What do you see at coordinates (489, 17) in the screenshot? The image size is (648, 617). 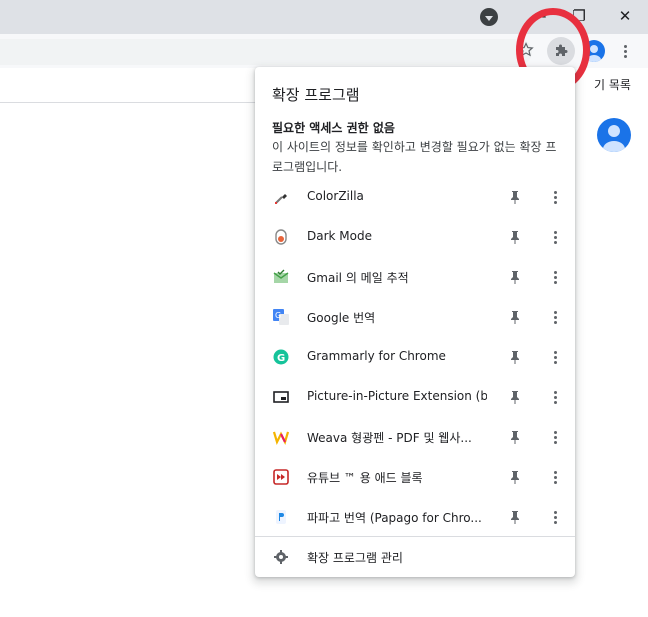 I see `tab-search-icon` at bounding box center [489, 17].